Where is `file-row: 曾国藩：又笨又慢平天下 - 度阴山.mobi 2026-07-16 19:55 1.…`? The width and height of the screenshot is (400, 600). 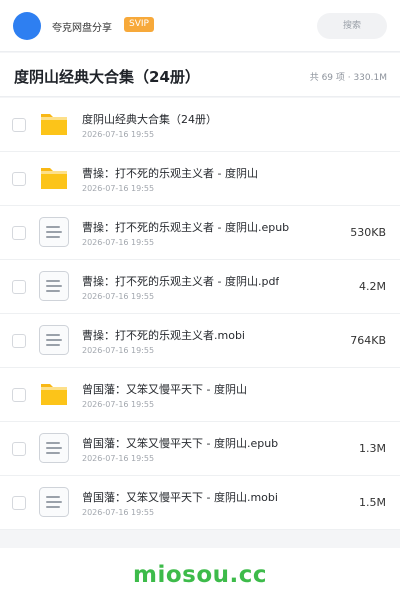 file-row: 曾国藩：又笨又慢平天下 - 度阴山.mobi 2026-07-16 19:55 1.… is located at coordinates (200, 503).